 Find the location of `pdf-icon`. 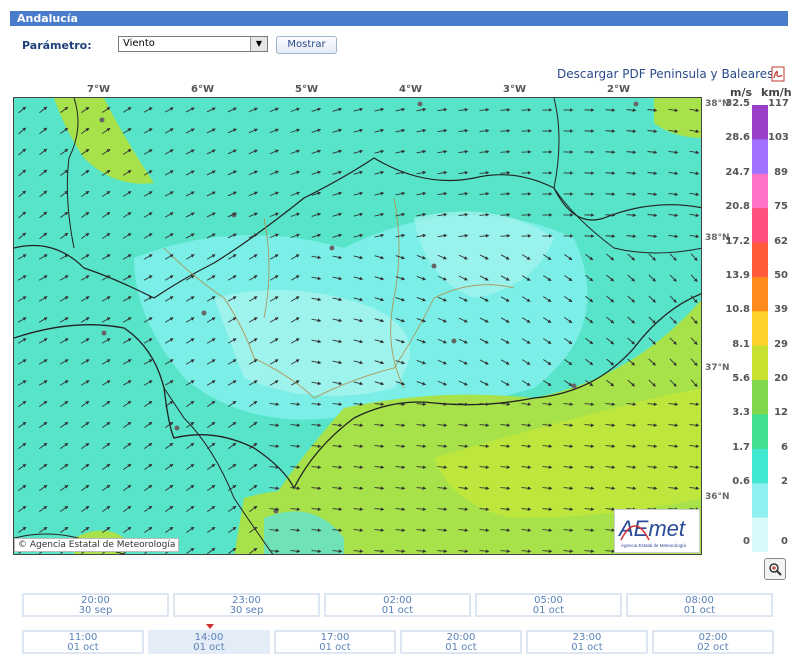

pdf-icon is located at coordinates (778, 74).